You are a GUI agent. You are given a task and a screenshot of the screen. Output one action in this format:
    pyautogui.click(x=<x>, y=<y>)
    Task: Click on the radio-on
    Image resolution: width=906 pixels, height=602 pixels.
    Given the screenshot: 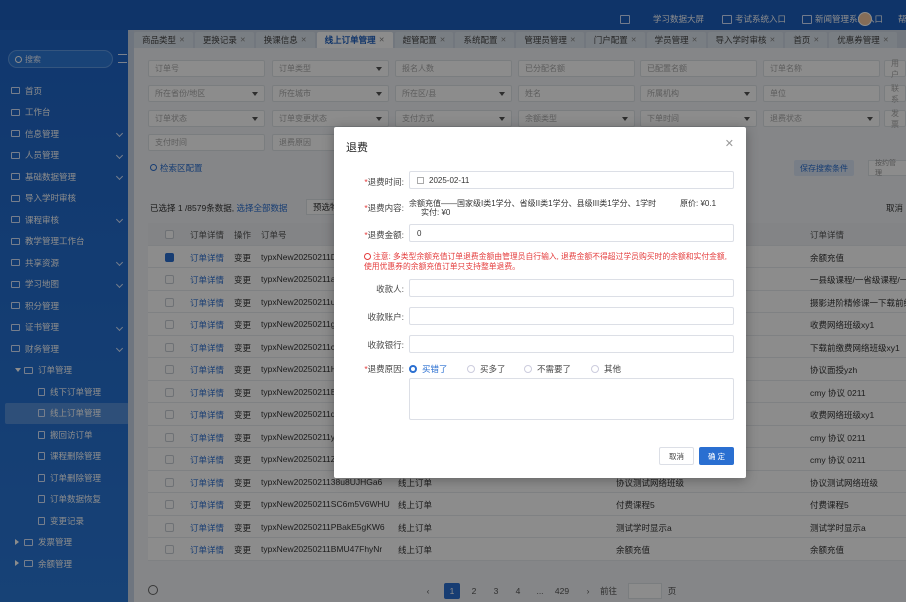 What is the action you would take?
    pyautogui.click(x=413, y=369)
    